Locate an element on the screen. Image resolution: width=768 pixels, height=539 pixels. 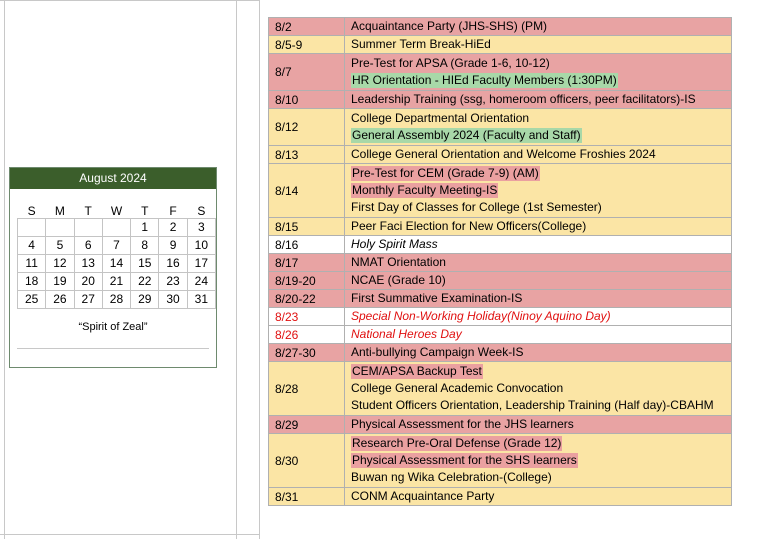
event-line: National Heroes Day is located at coordinates (538, 334).